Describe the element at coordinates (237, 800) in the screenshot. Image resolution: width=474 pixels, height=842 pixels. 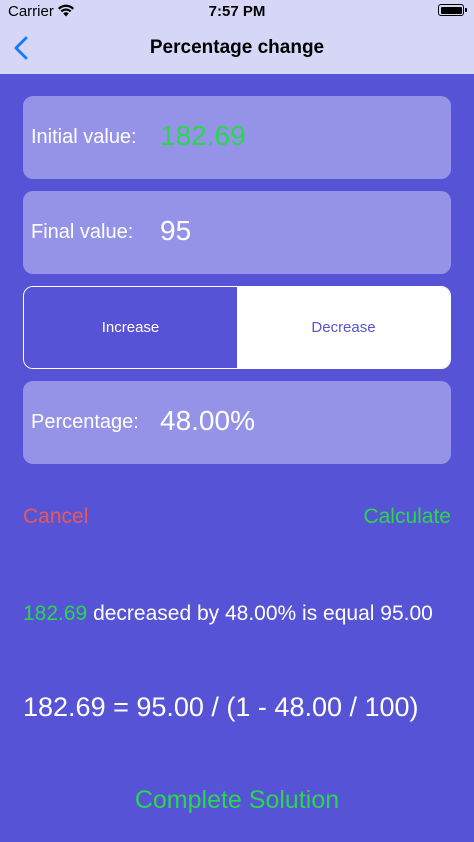
I see `complete-solution-button: Complete Solution` at that location.